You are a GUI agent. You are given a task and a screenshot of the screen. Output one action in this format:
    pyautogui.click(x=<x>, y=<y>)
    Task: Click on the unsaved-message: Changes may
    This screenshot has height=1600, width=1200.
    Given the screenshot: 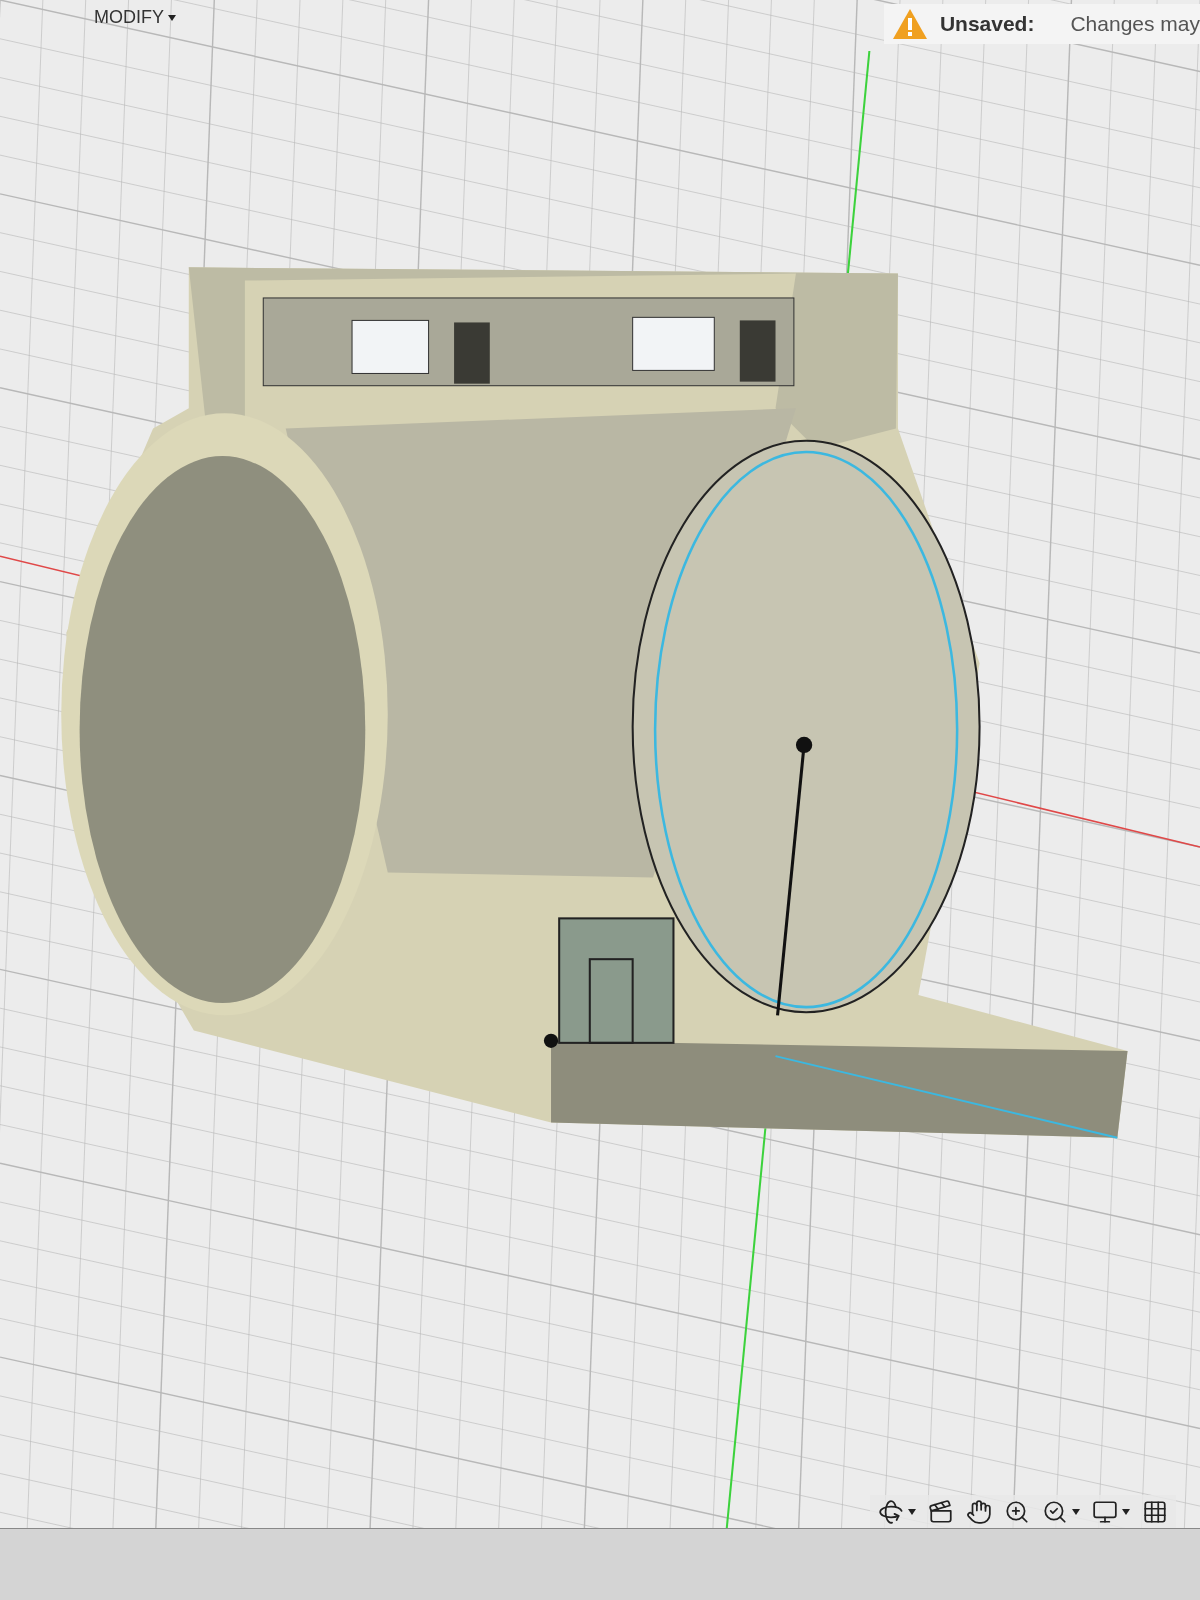 What is the action you would take?
    pyautogui.click(x=1135, y=24)
    